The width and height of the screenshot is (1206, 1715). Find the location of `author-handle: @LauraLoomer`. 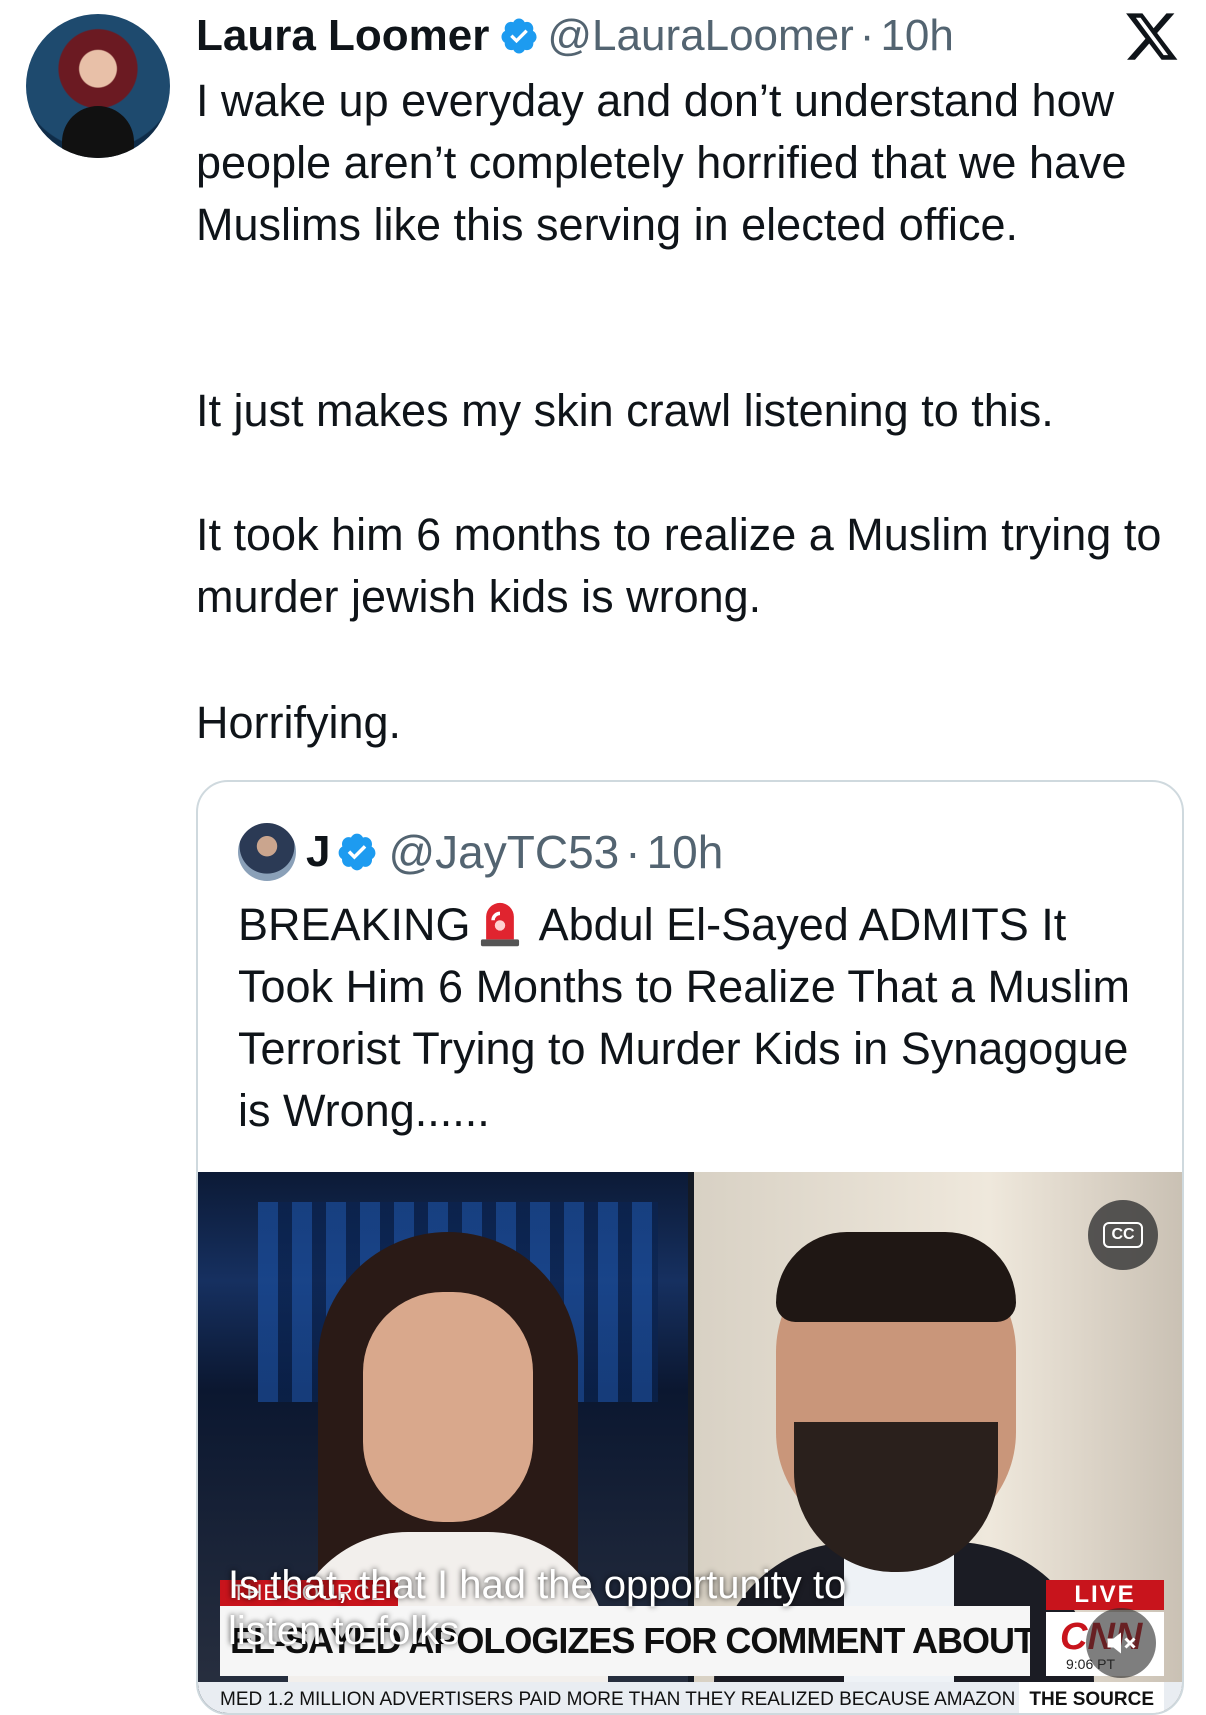

author-handle: @LauraLoomer is located at coordinates (700, 36).